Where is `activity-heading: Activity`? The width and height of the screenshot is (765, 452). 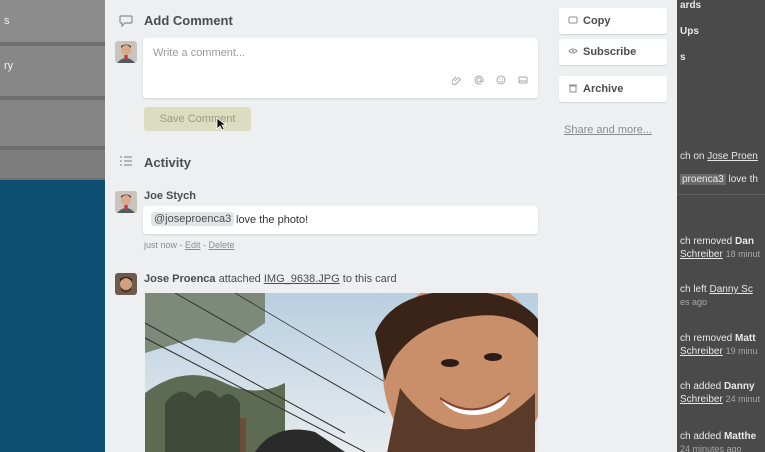 activity-heading: Activity is located at coordinates (167, 162).